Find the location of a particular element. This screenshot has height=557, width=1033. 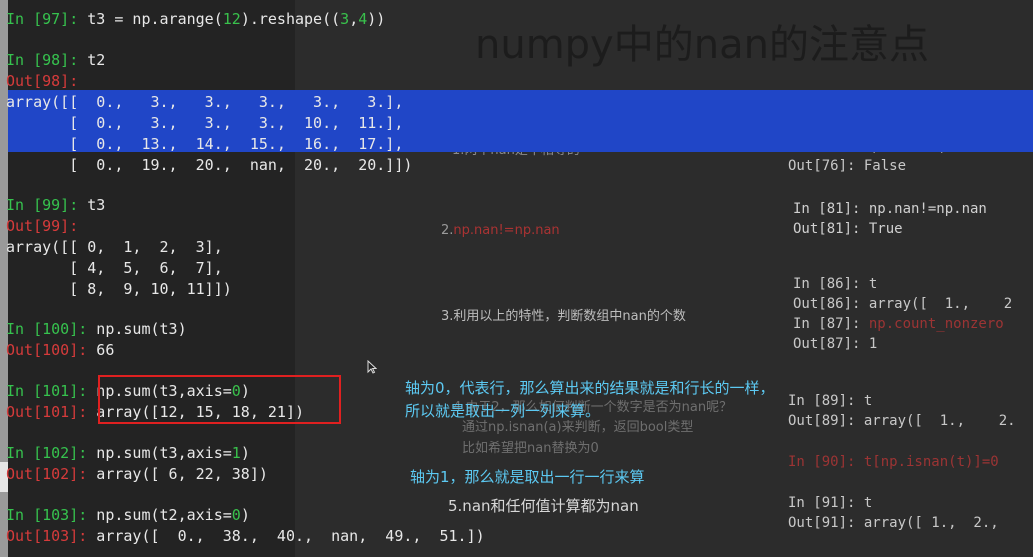

code-text: )) is located at coordinates (376, 19).